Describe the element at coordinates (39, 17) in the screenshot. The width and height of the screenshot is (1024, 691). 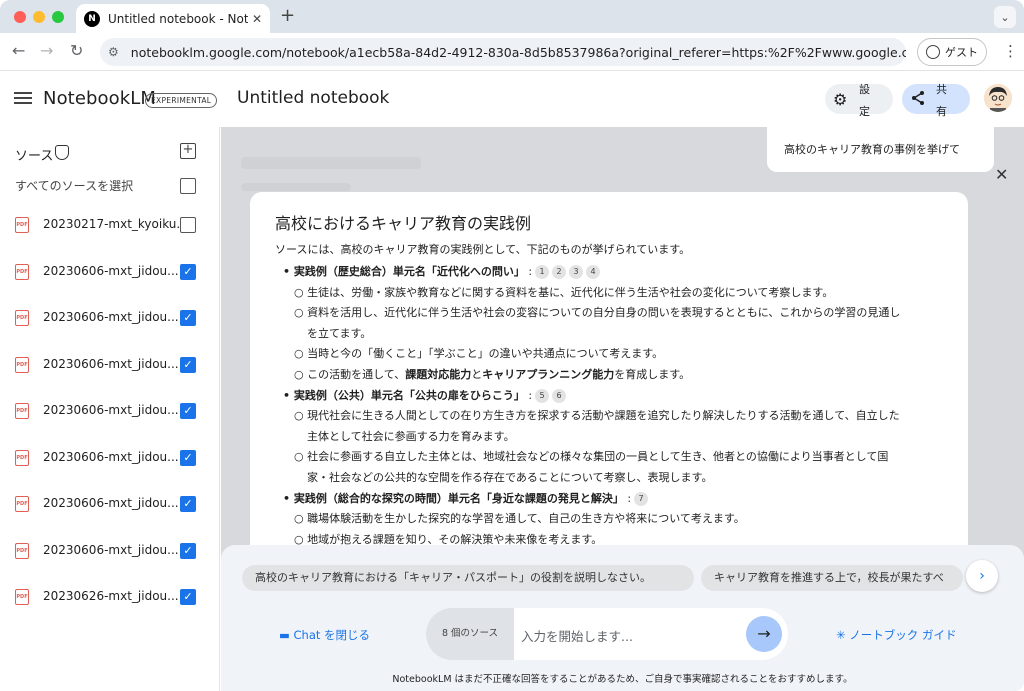
I see `minimize-window-button` at that location.